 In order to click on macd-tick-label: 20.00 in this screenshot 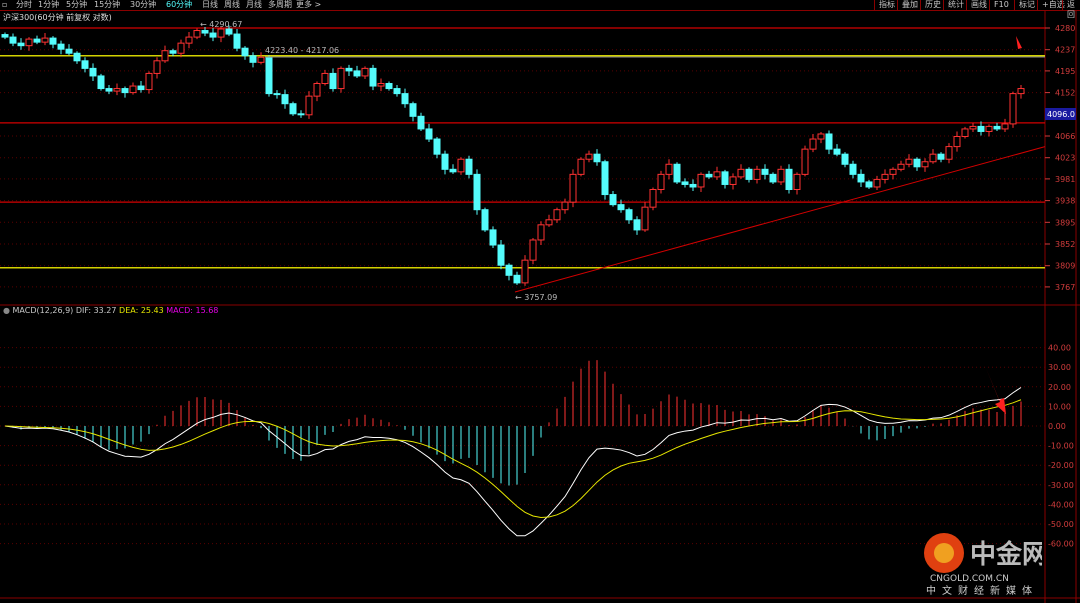, I will do `click(1059, 387)`.